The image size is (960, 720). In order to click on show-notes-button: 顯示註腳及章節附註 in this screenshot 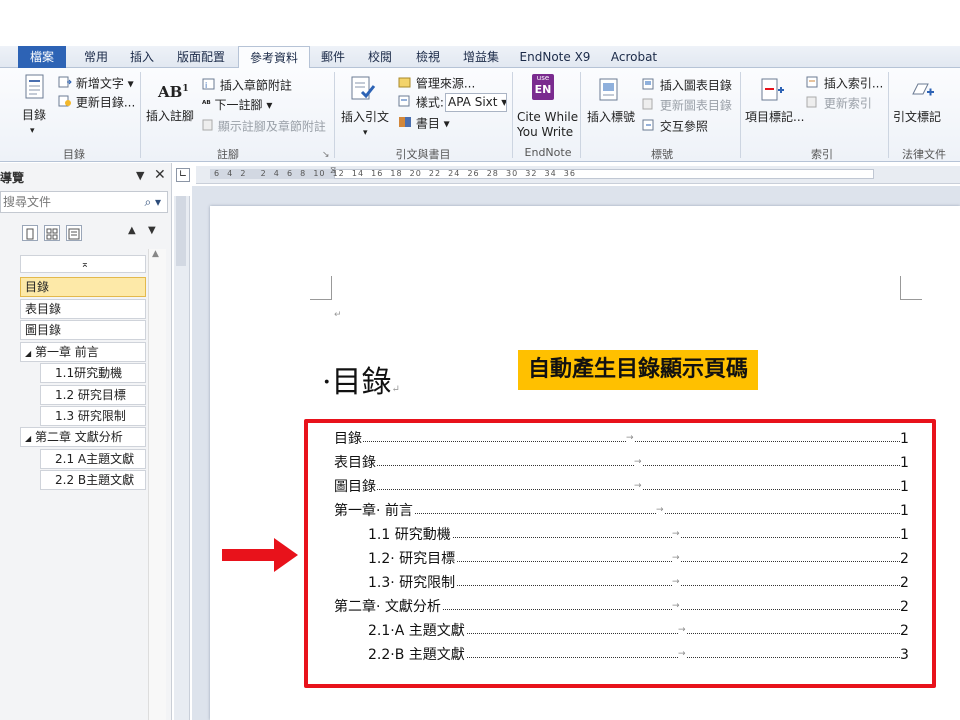, I will do `click(264, 127)`.